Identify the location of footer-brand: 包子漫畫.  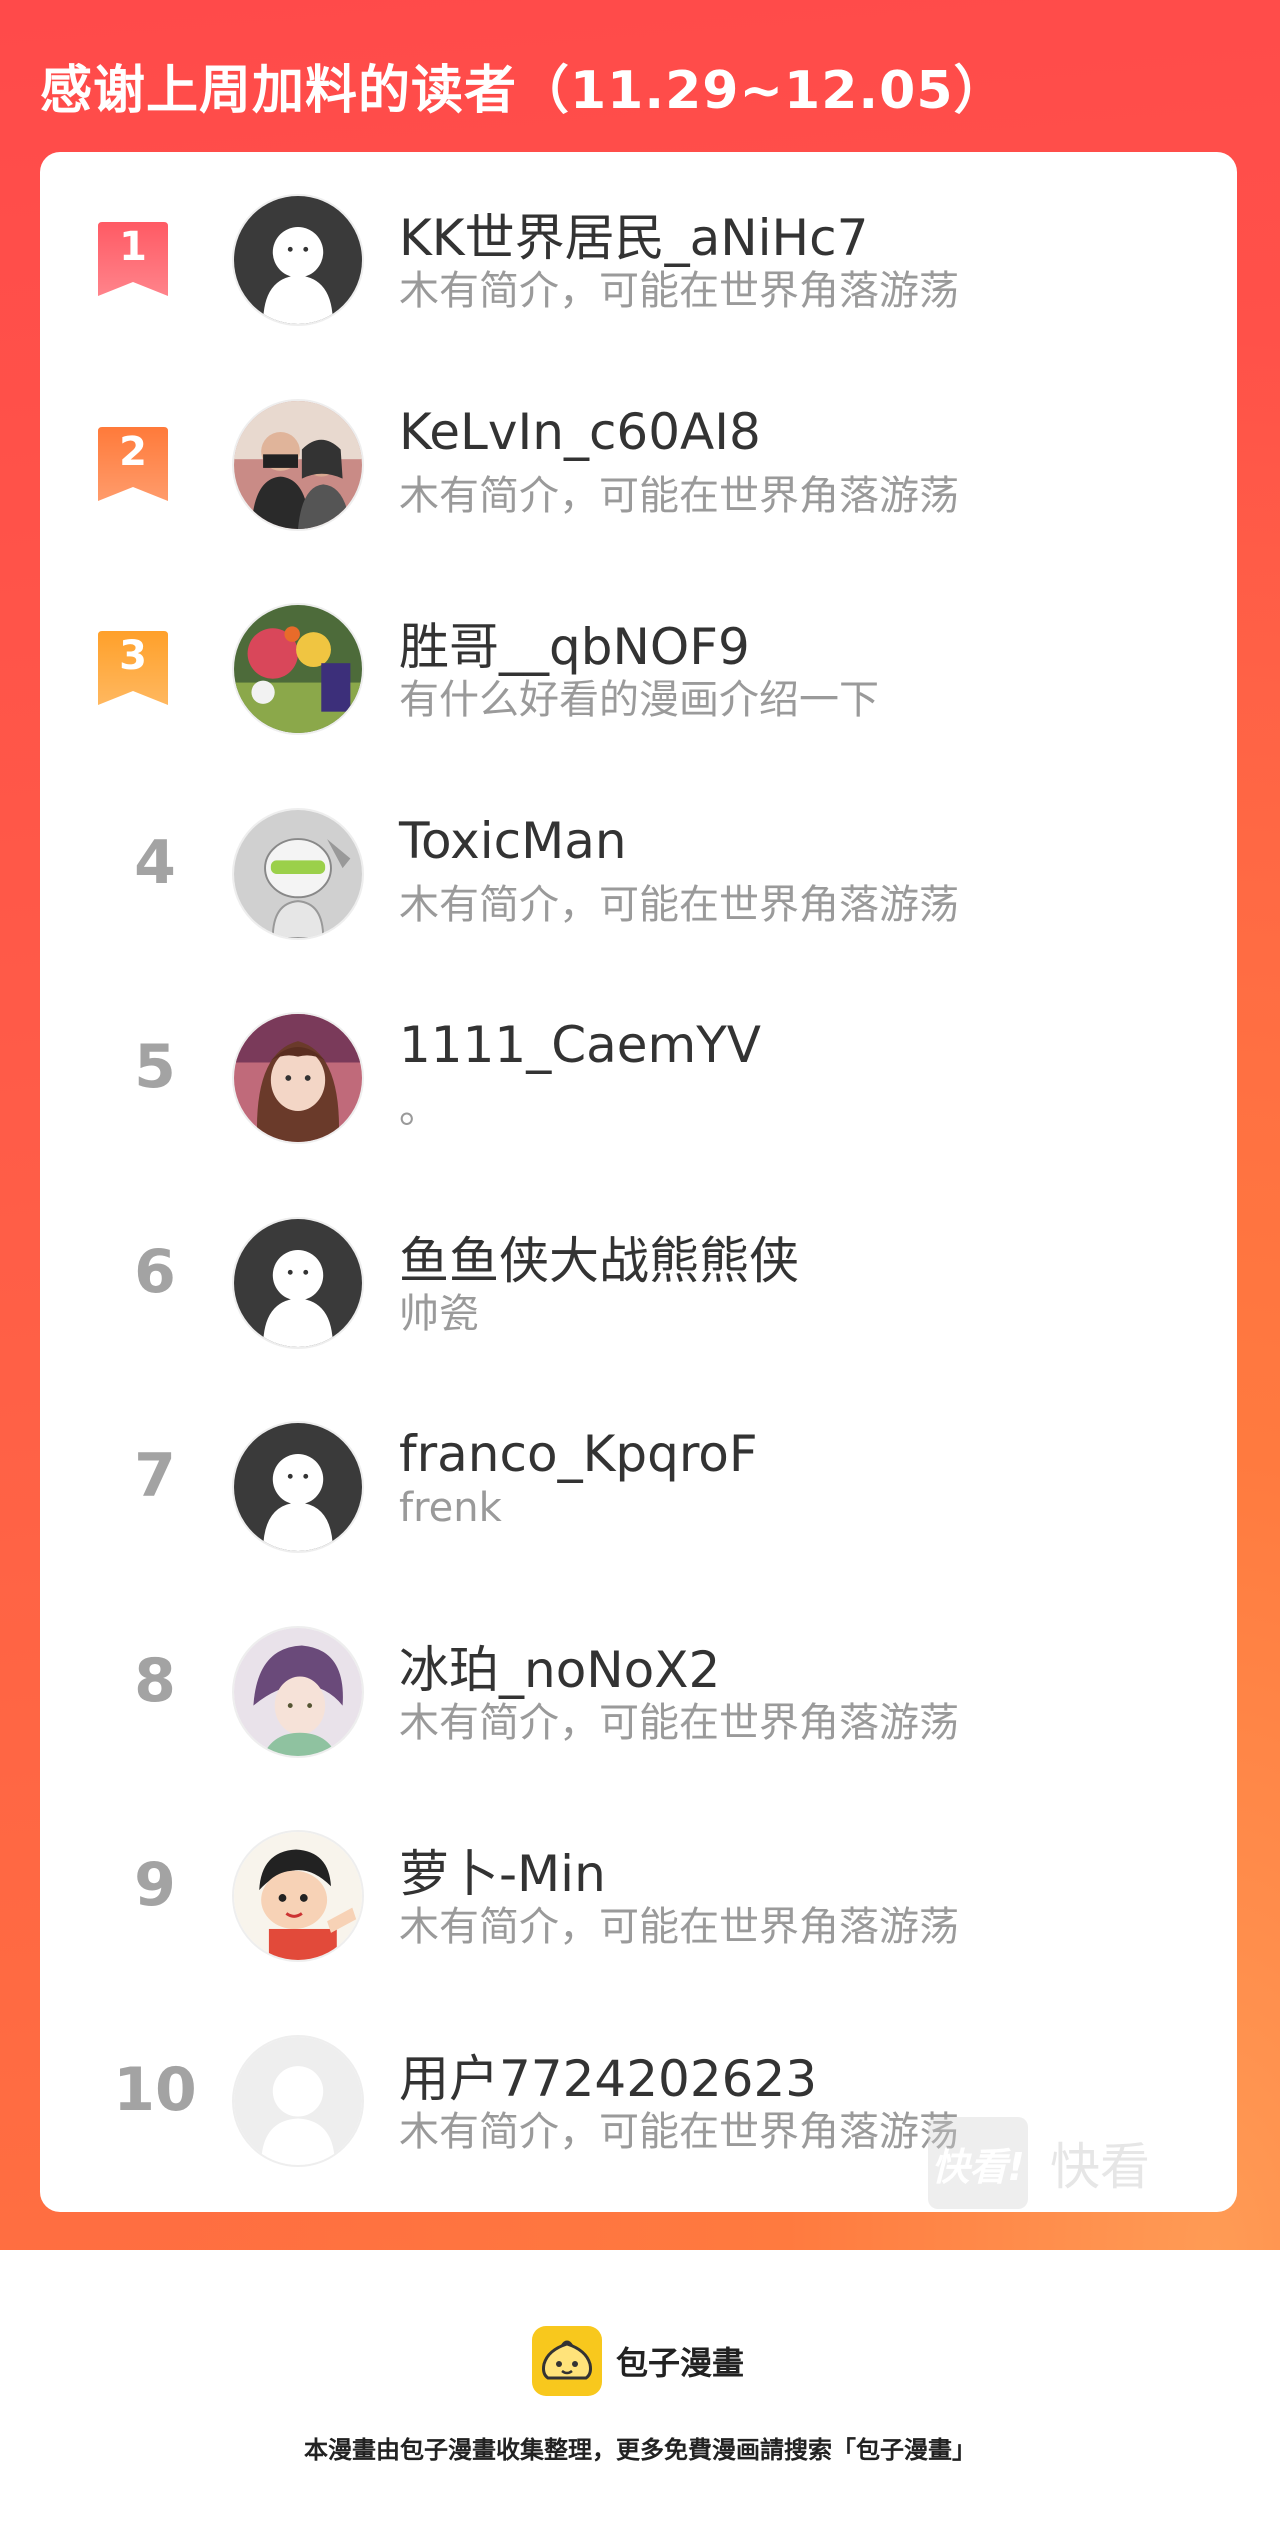
(638, 2361).